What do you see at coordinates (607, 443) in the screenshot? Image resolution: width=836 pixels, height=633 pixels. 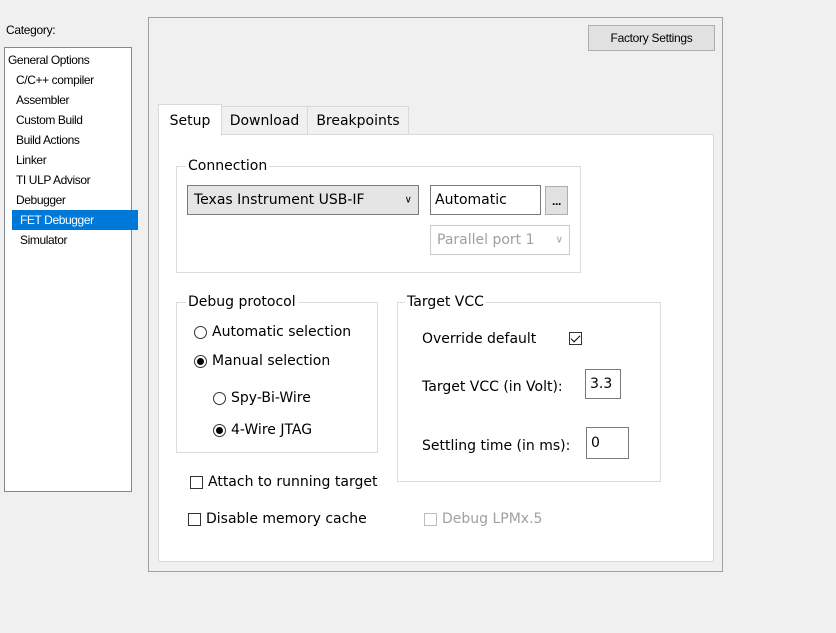 I see `settling-time-input: 0` at bounding box center [607, 443].